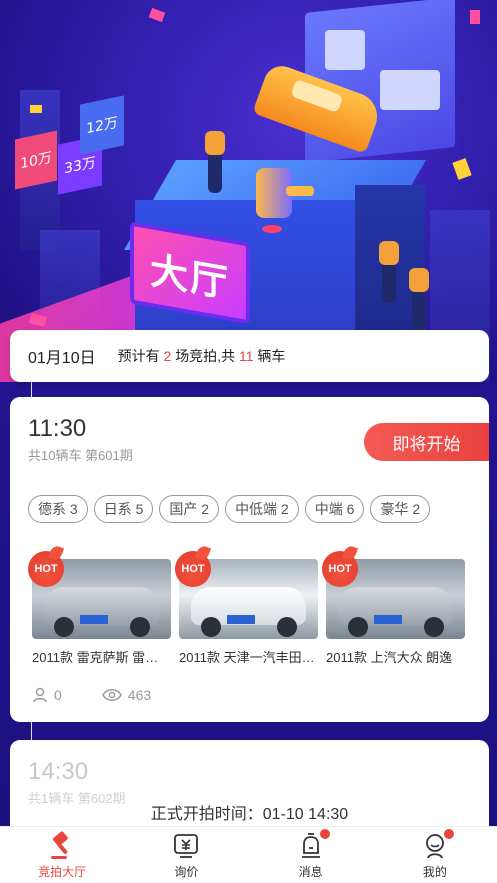  Describe the element at coordinates (36, 160) in the screenshot. I see `price-card: 10万` at that location.